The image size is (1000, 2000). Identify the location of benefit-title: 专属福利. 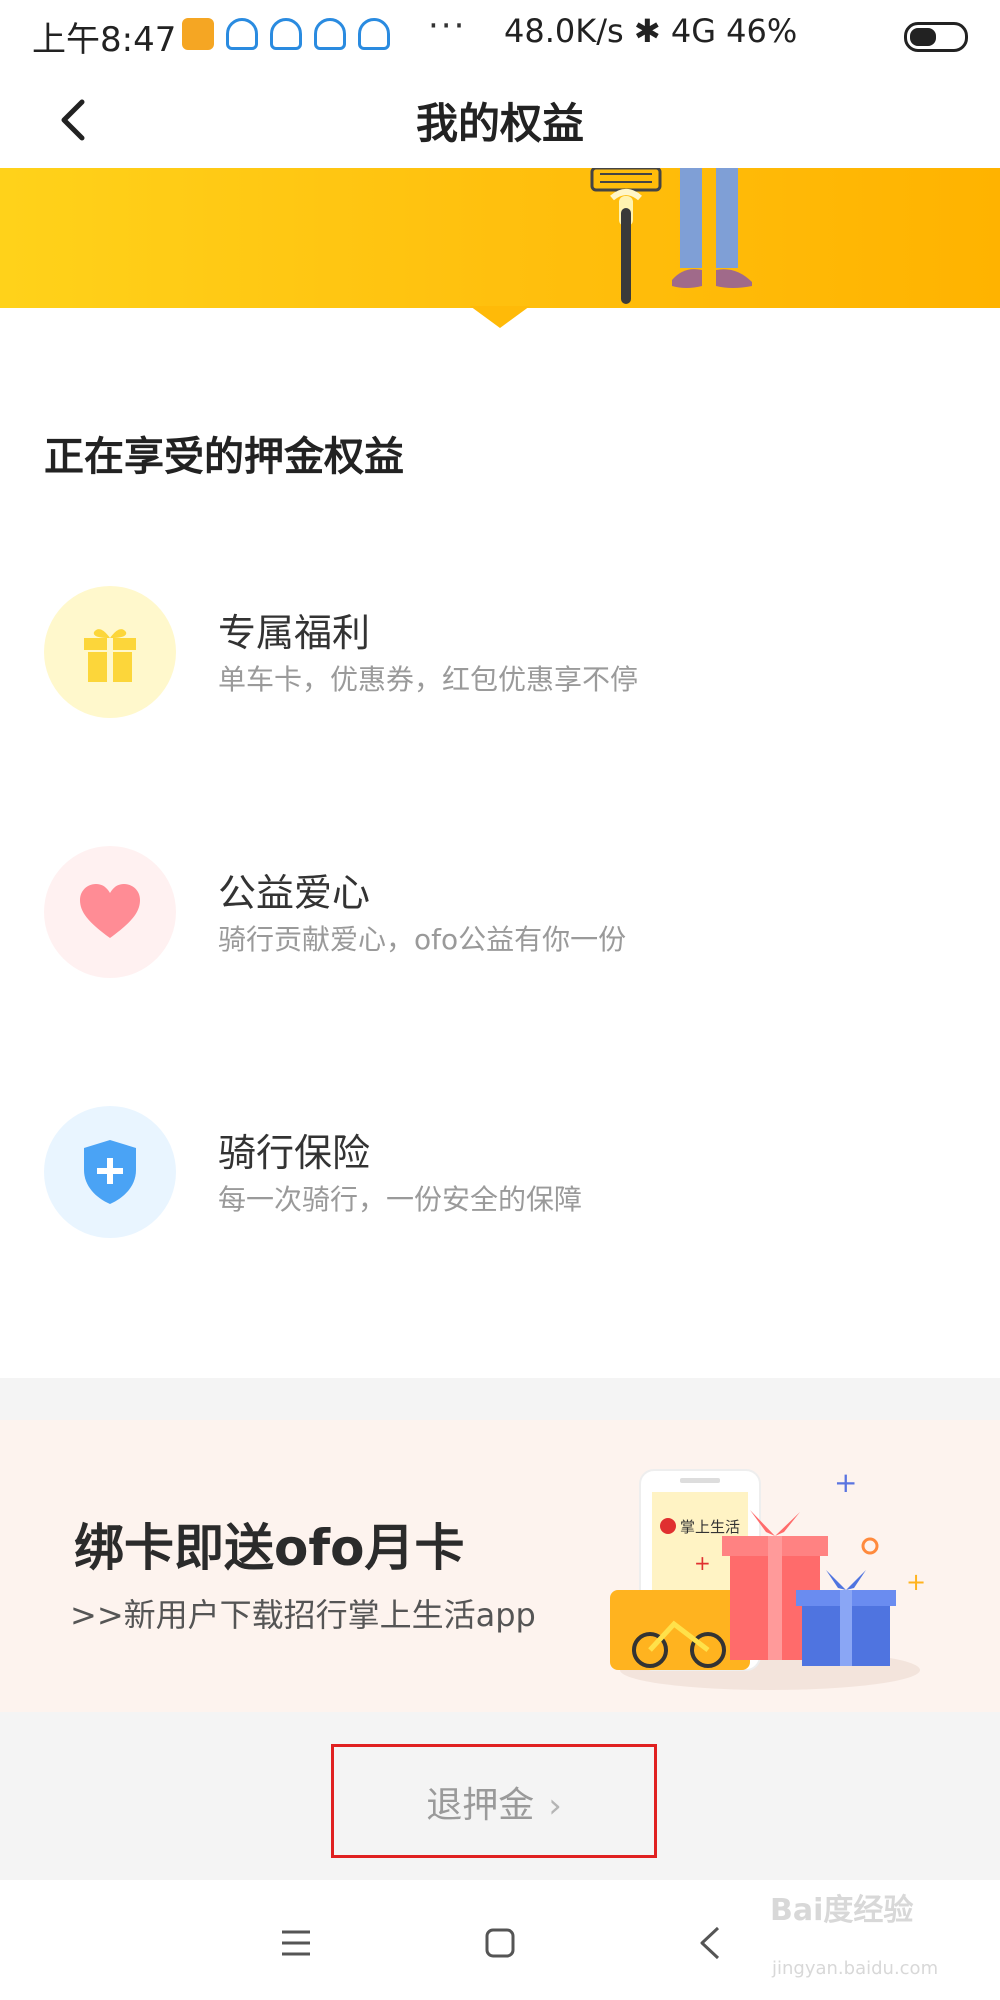
(294, 633).